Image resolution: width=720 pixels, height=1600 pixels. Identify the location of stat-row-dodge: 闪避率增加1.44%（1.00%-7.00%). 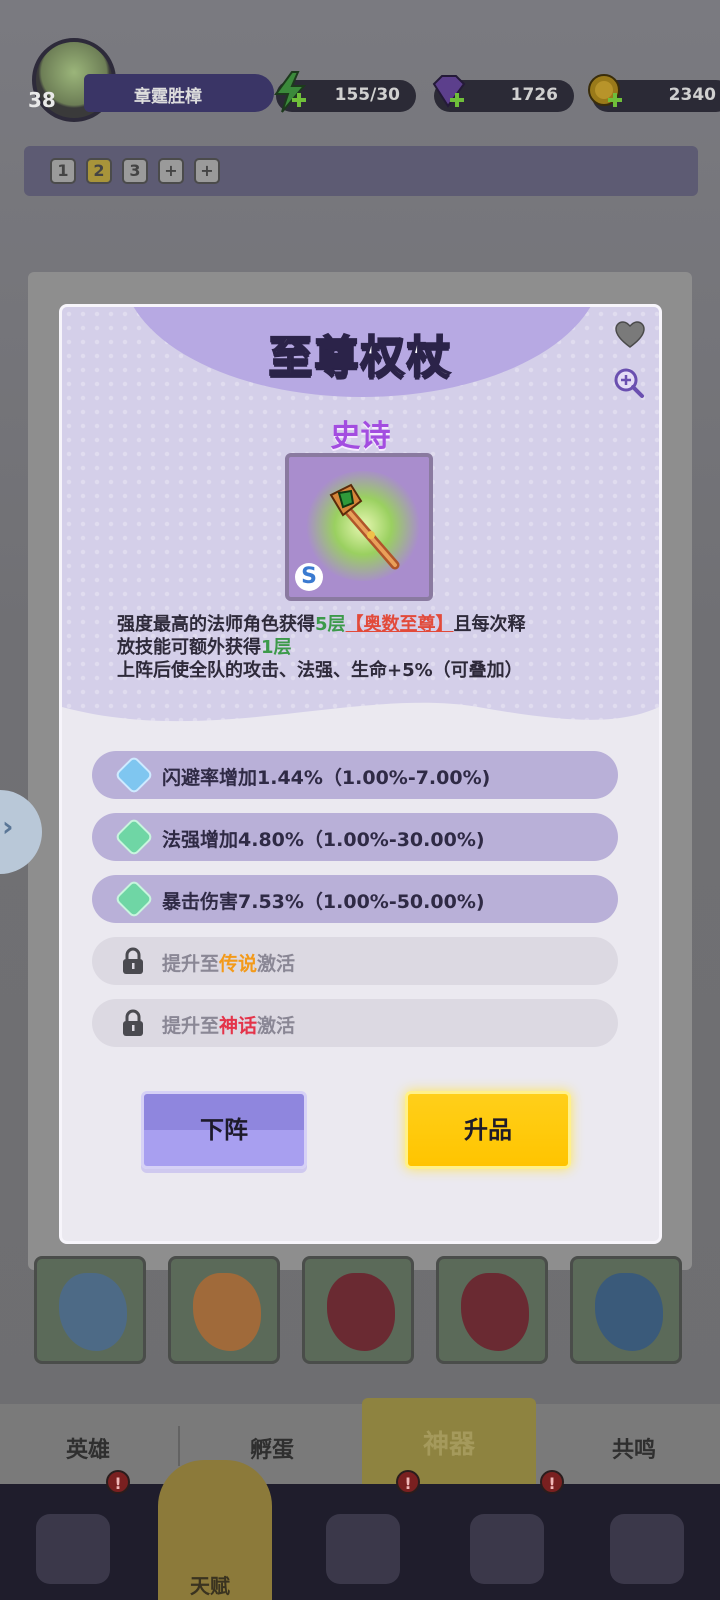
(355, 775).